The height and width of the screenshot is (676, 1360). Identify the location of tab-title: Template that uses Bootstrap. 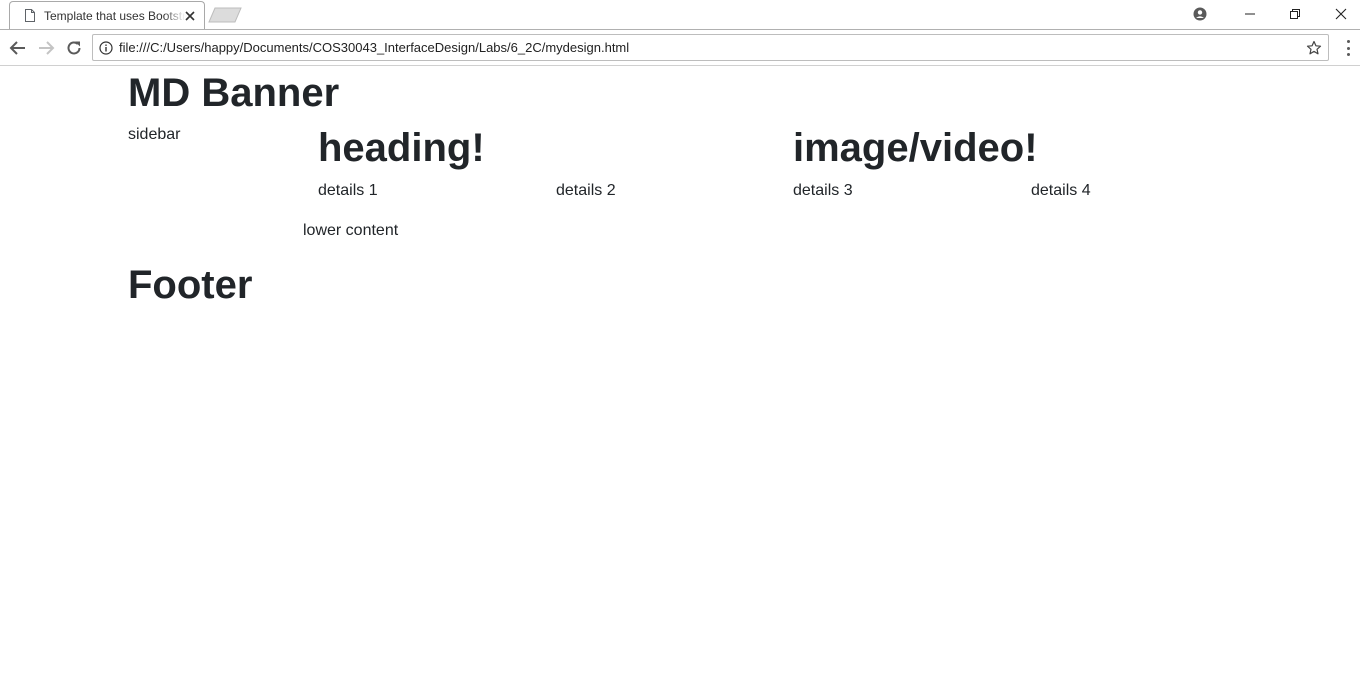
(114, 16).